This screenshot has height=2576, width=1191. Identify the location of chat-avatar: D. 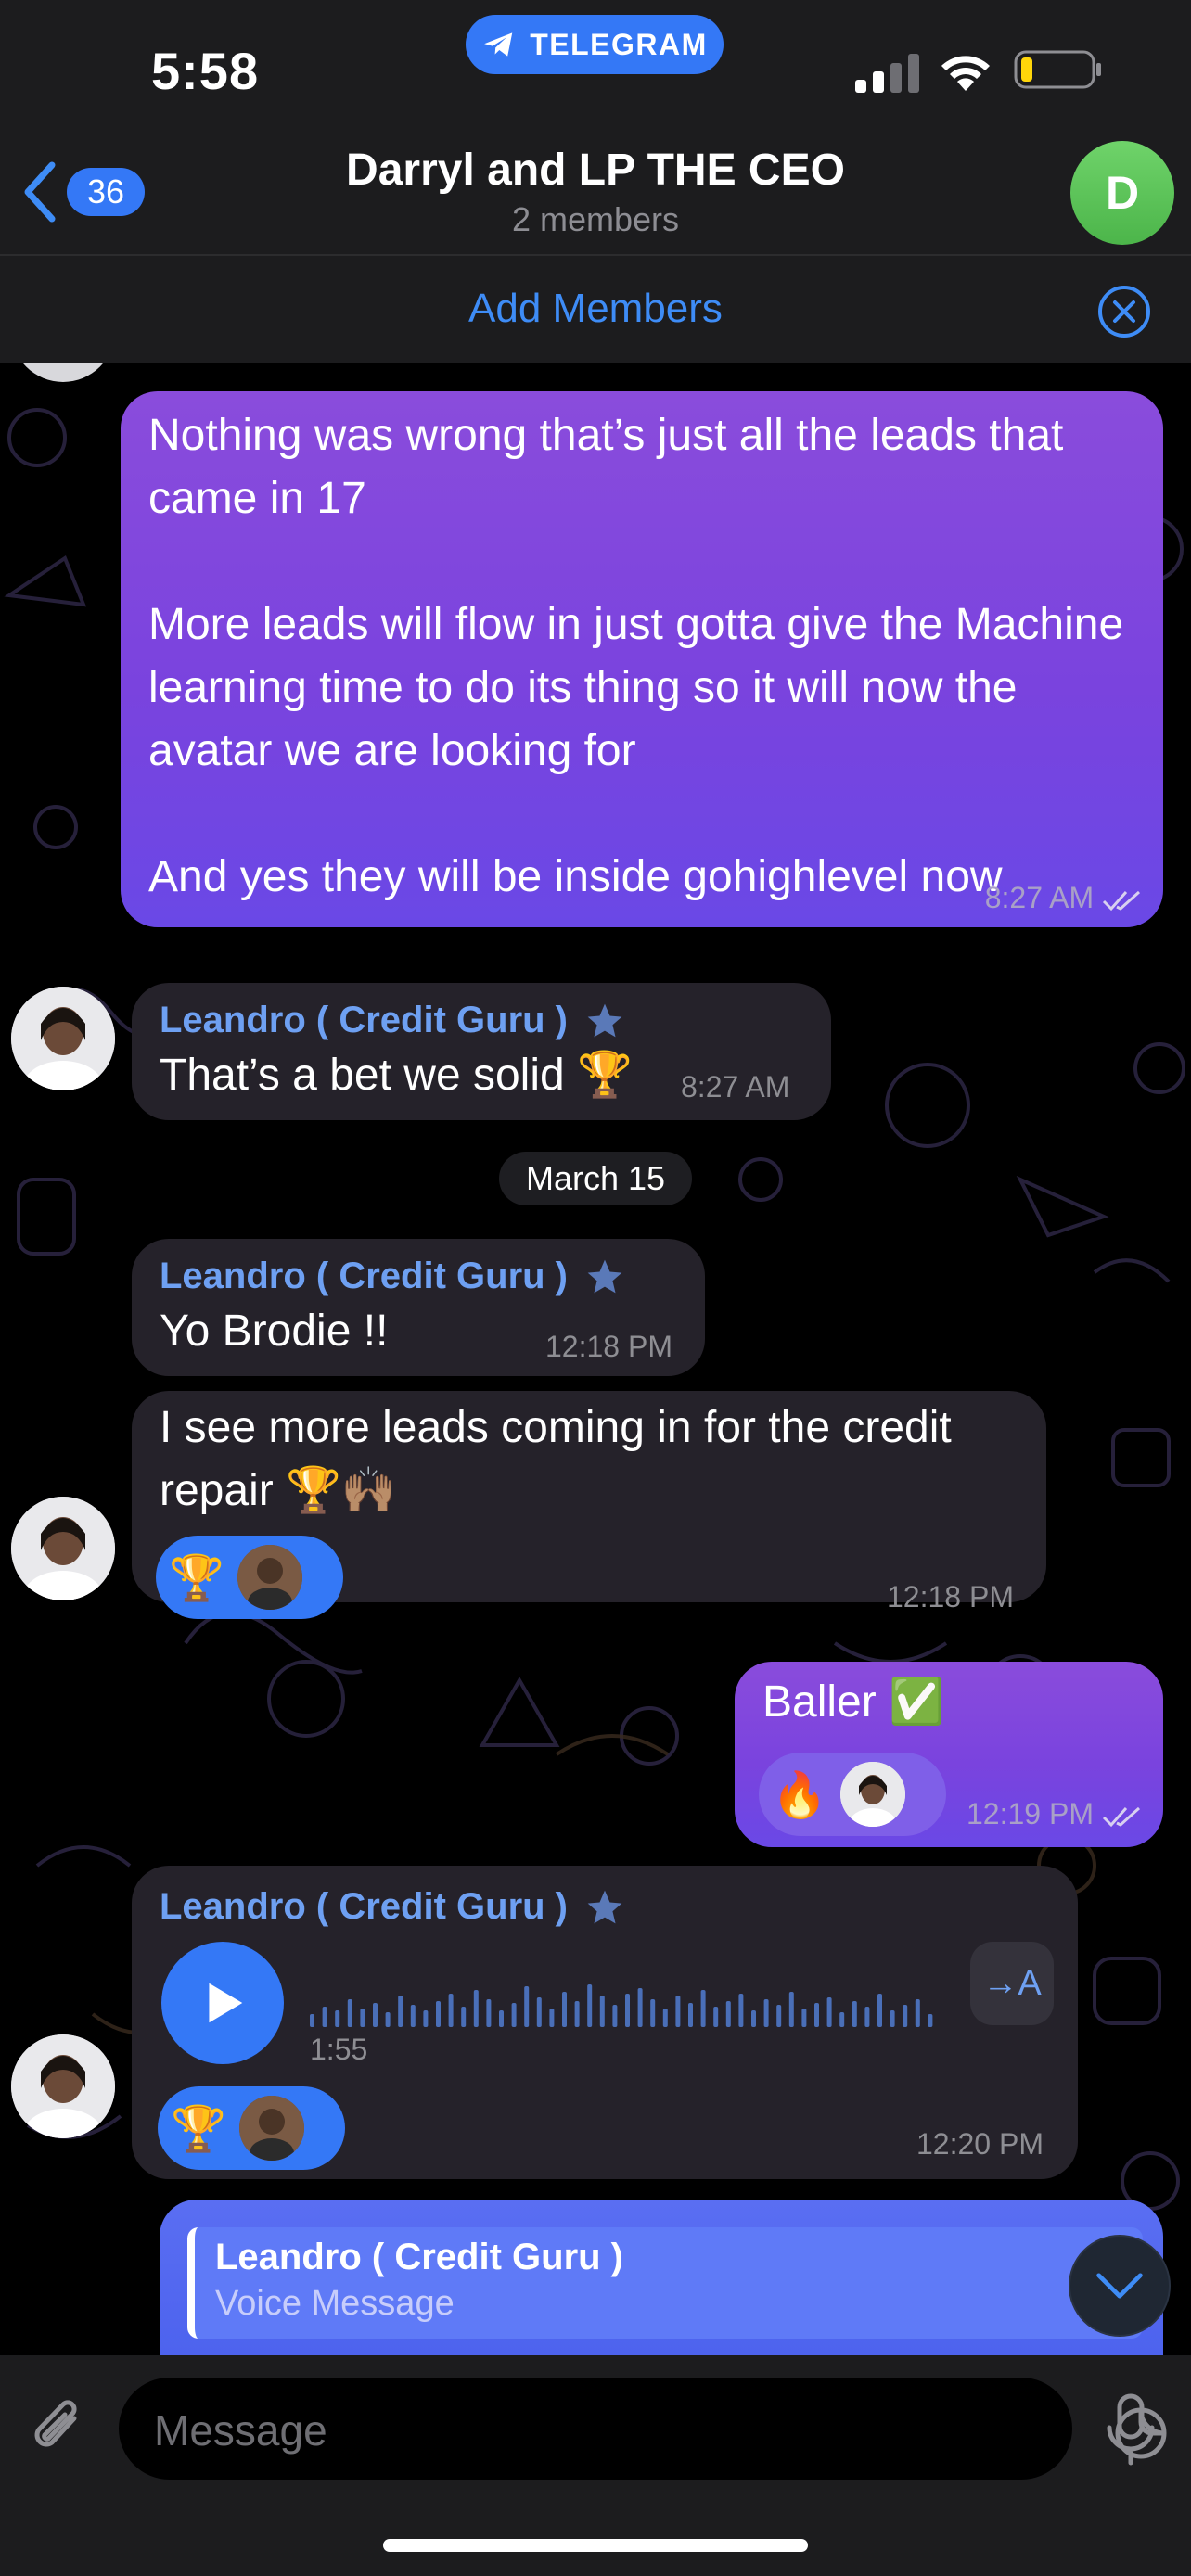
(1122, 193).